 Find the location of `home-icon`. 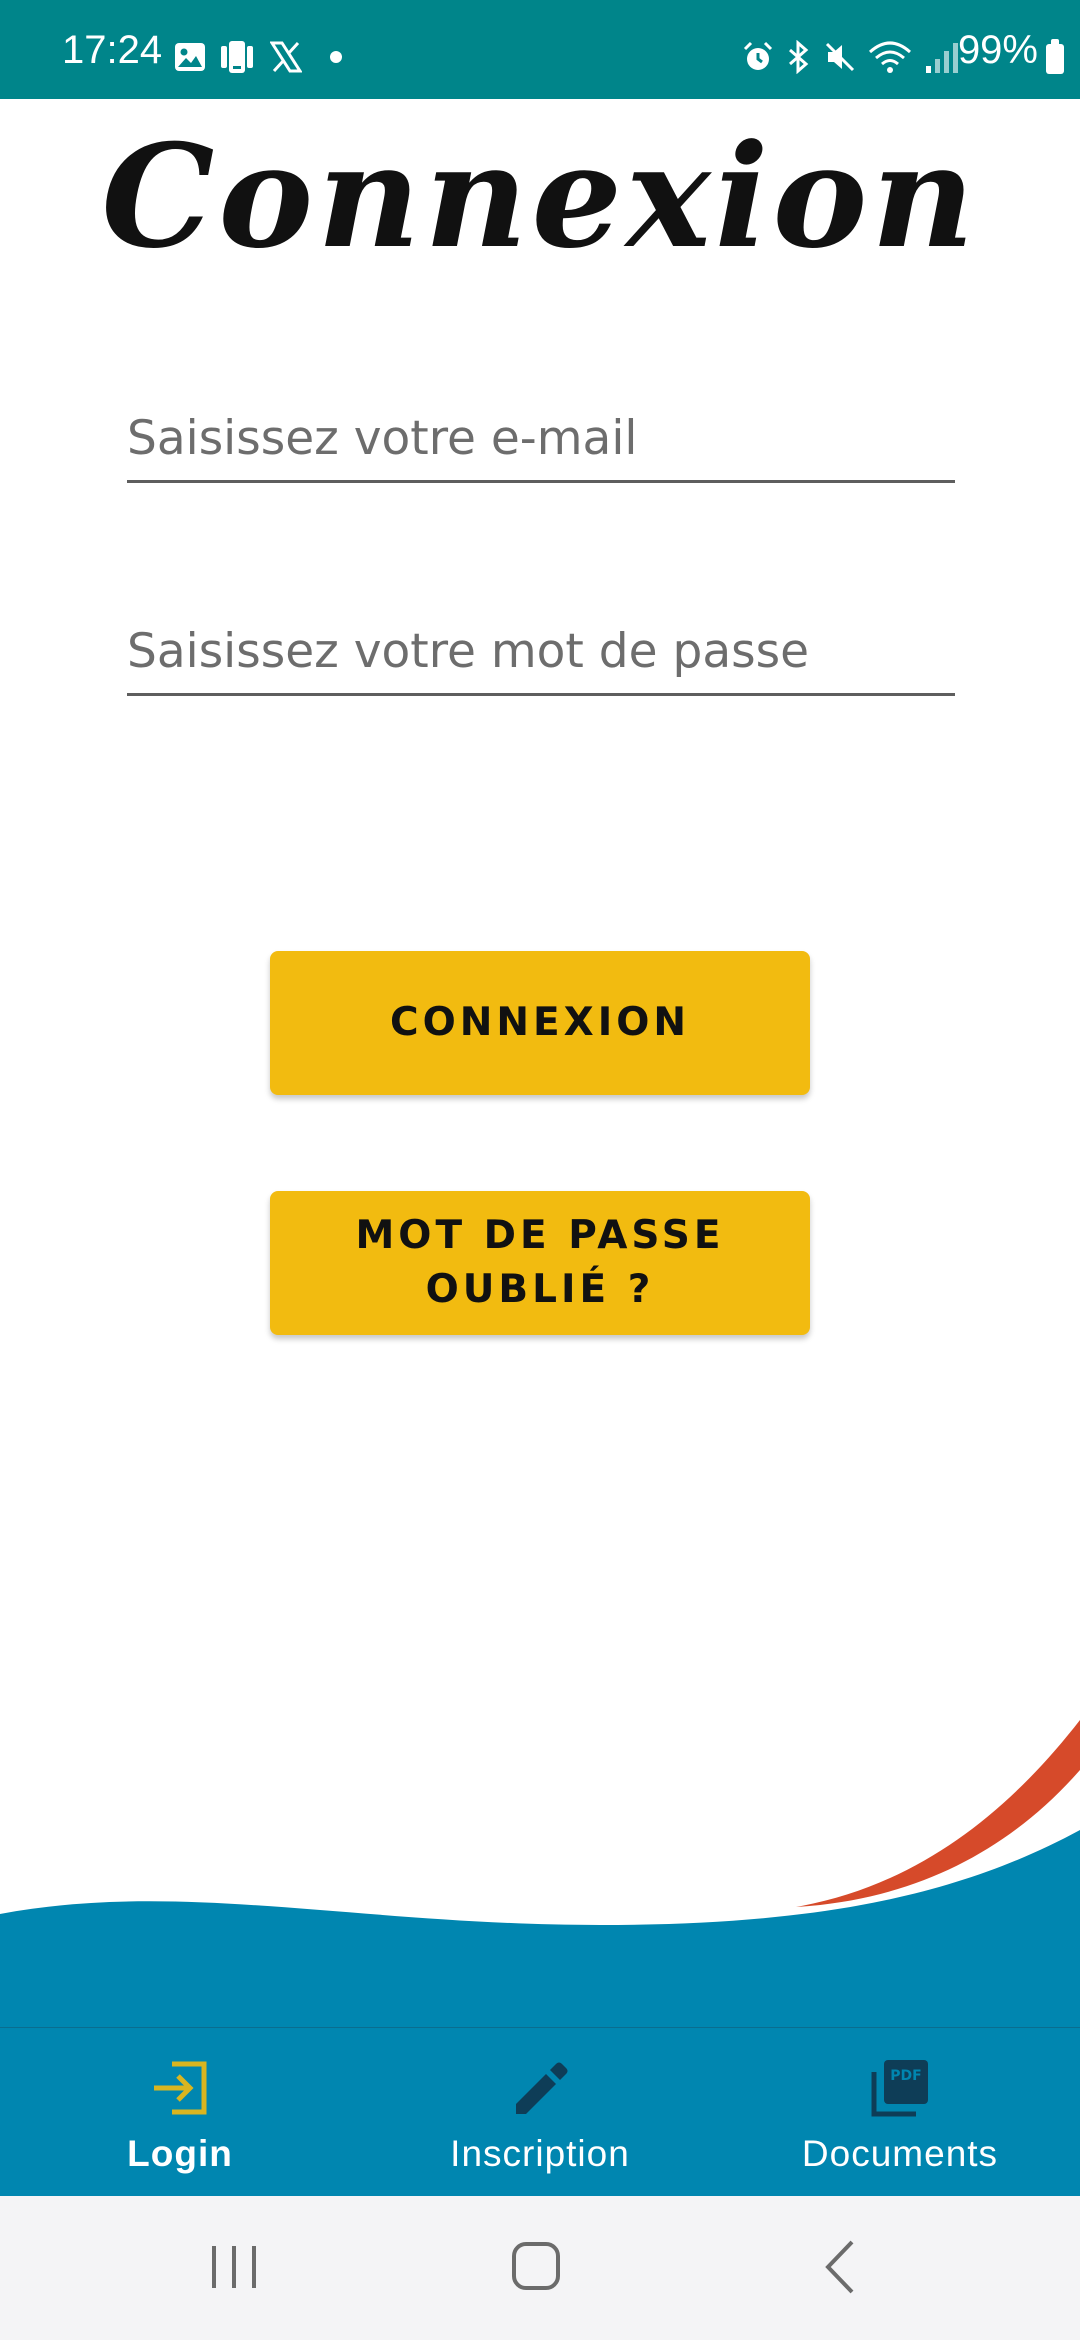

home-icon is located at coordinates (536, 2267).